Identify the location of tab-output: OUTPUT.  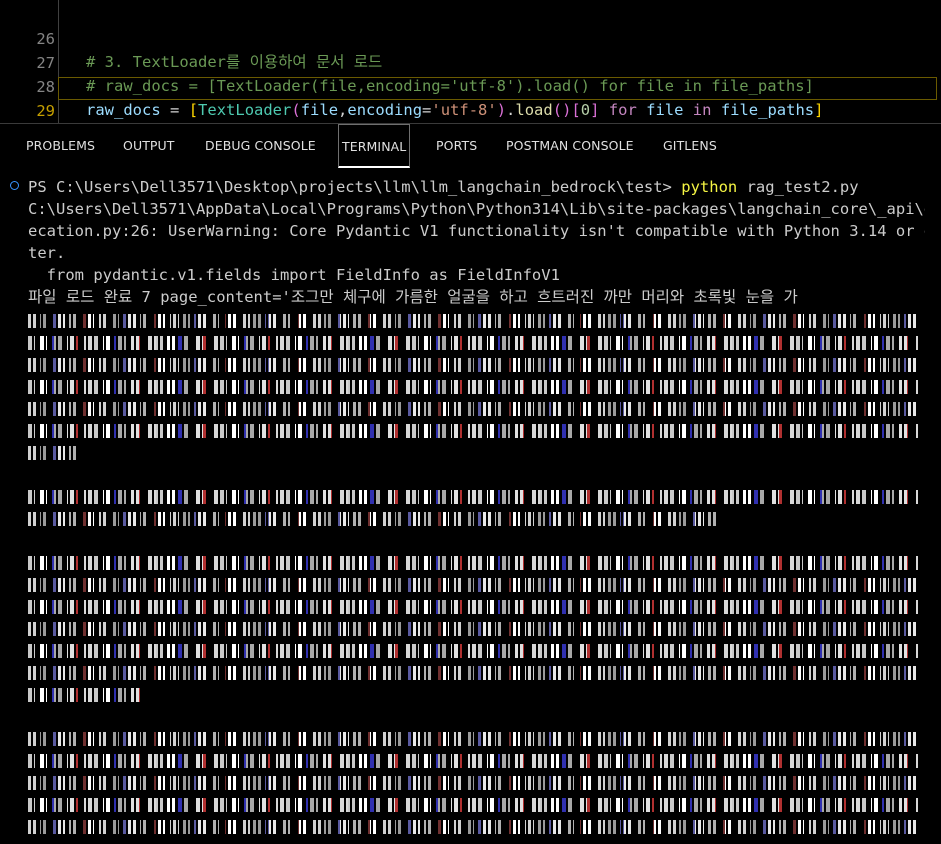
(149, 146).